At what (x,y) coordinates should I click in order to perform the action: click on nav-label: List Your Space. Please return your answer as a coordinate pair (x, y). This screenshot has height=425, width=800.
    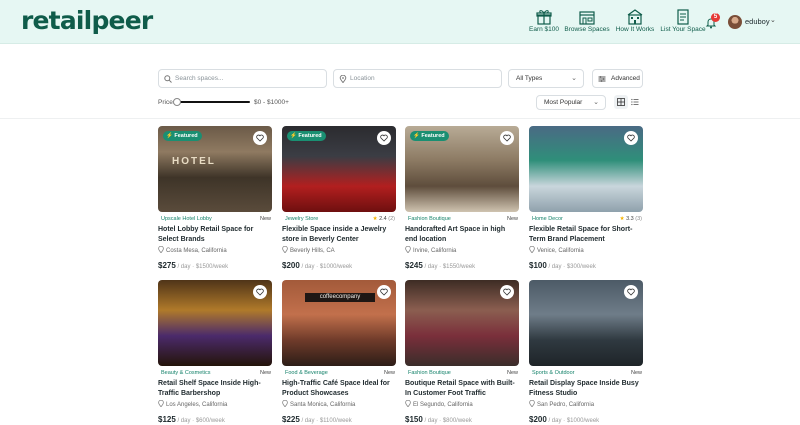
    Looking at the image, I should click on (683, 29).